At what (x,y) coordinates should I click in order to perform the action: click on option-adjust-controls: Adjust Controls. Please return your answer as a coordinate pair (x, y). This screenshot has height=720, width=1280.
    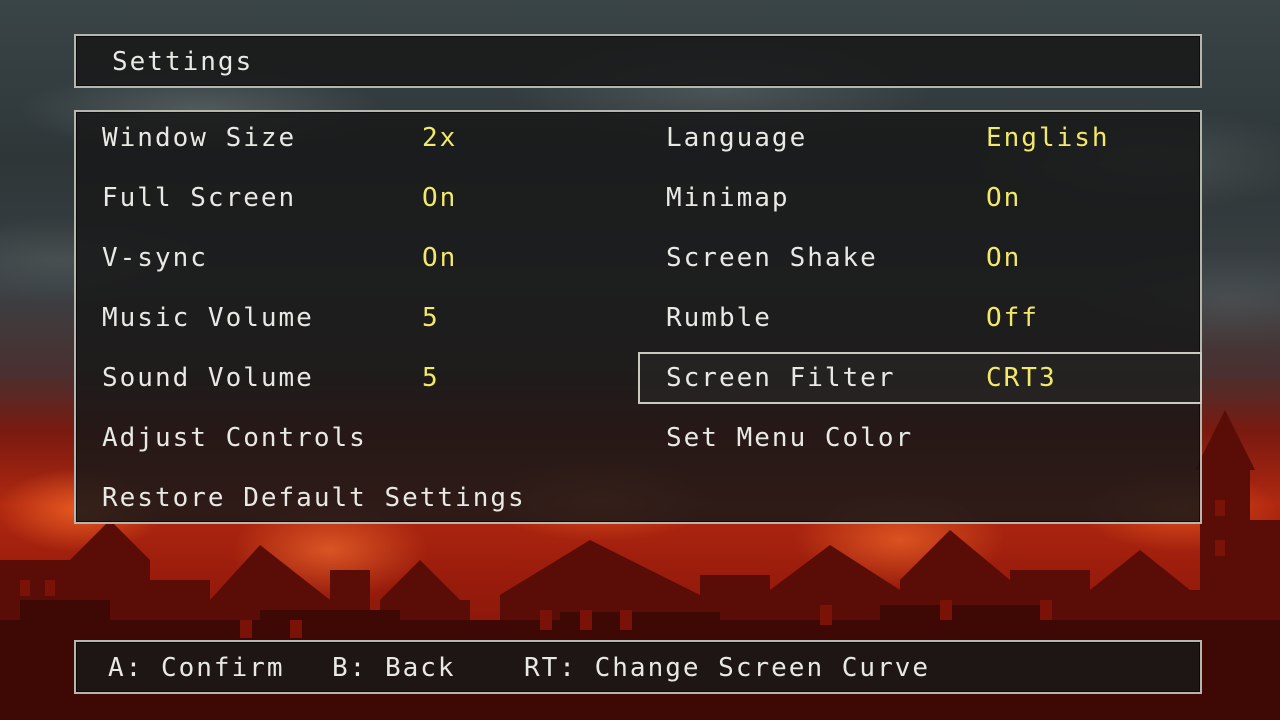
    Looking at the image, I should click on (356, 438).